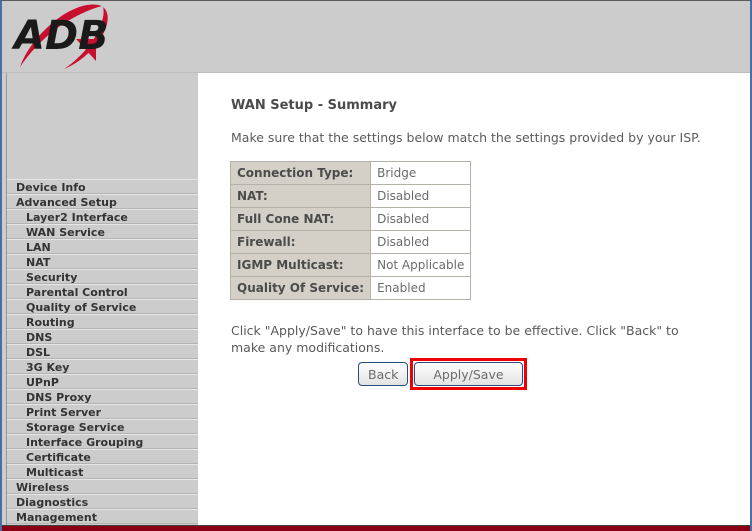 The image size is (752, 531). Describe the element at coordinates (100, 261) in the screenshot. I see `sidebar-item-nat: NAT` at that location.